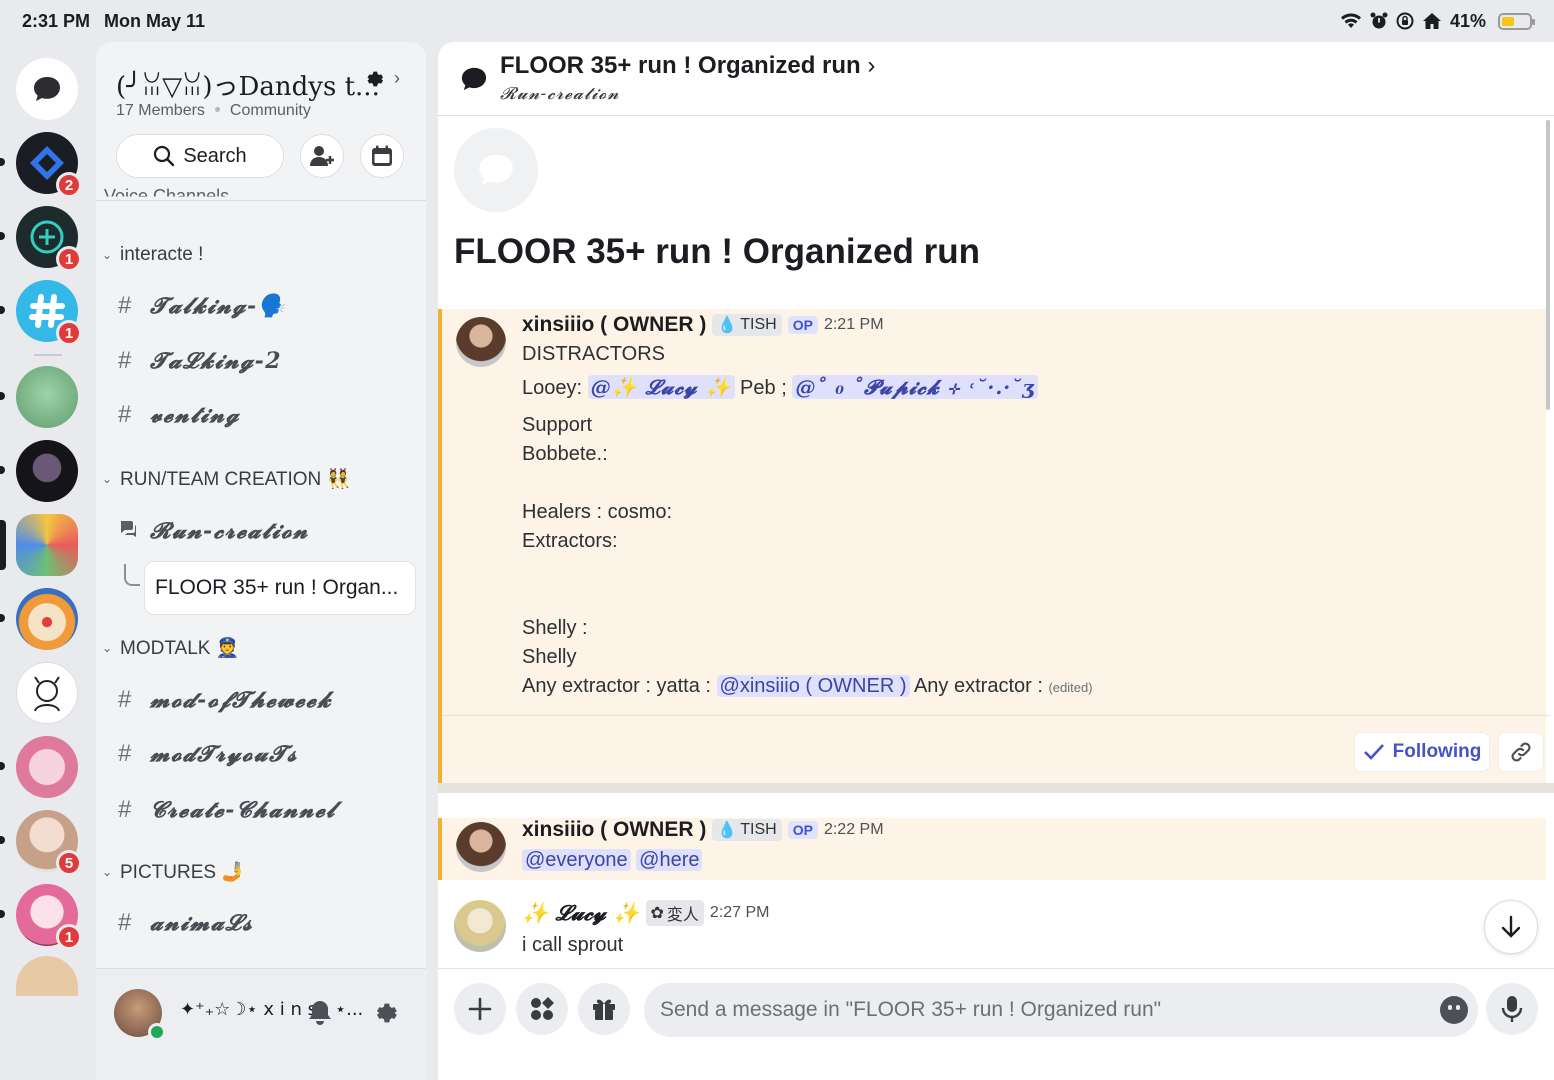 The width and height of the screenshot is (1554, 1080). I want to click on category-interacte: ⌄ interacte !, so click(152, 255).